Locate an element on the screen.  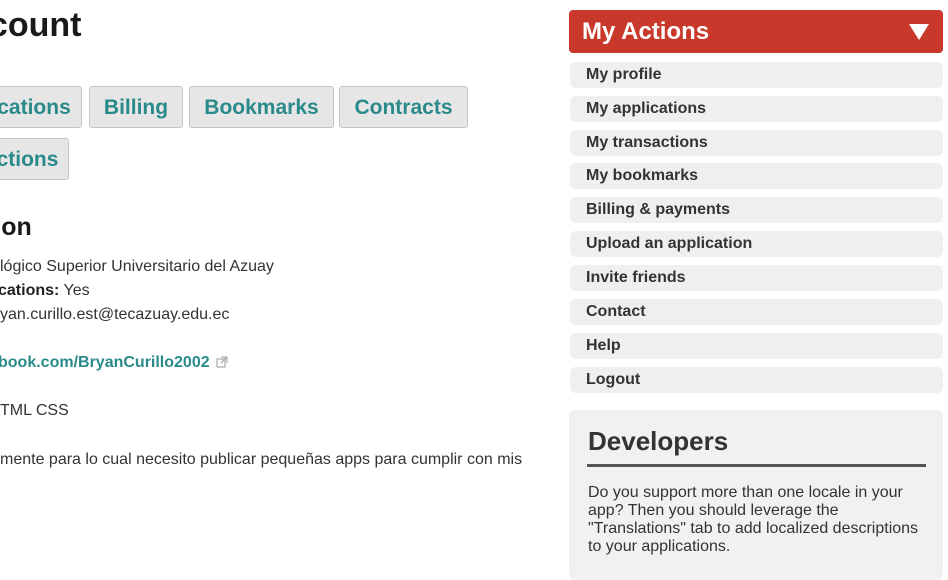
info-publications-label: cations: is located at coordinates (30, 290).